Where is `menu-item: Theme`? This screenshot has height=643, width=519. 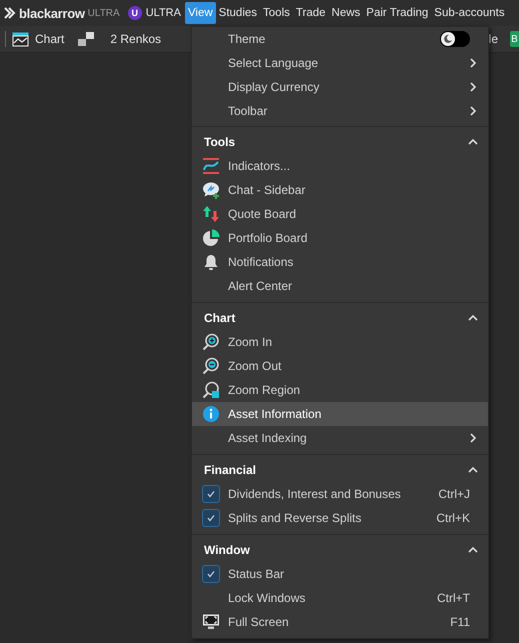 menu-item: Theme is located at coordinates (340, 39).